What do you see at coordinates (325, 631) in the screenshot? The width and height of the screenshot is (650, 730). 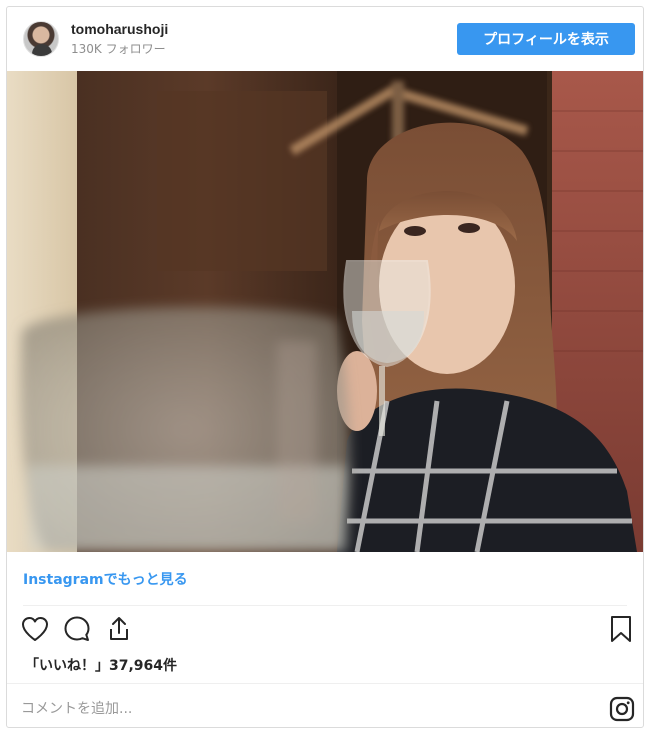 I see `action-bar` at bounding box center [325, 631].